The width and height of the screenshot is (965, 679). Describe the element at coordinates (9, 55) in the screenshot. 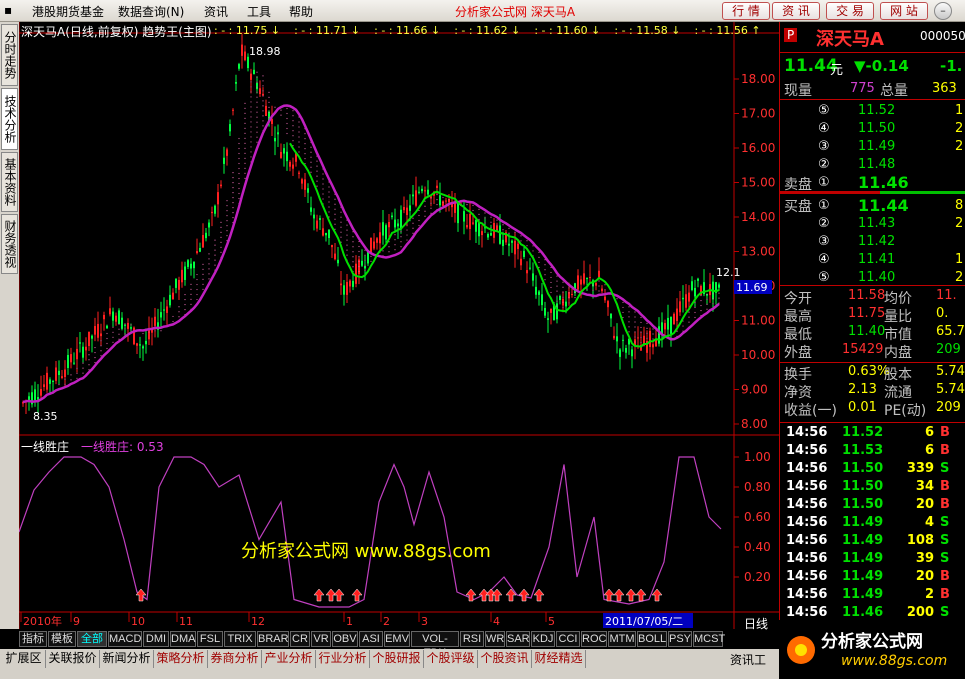

I see `tab-intraday: 分时走势` at that location.